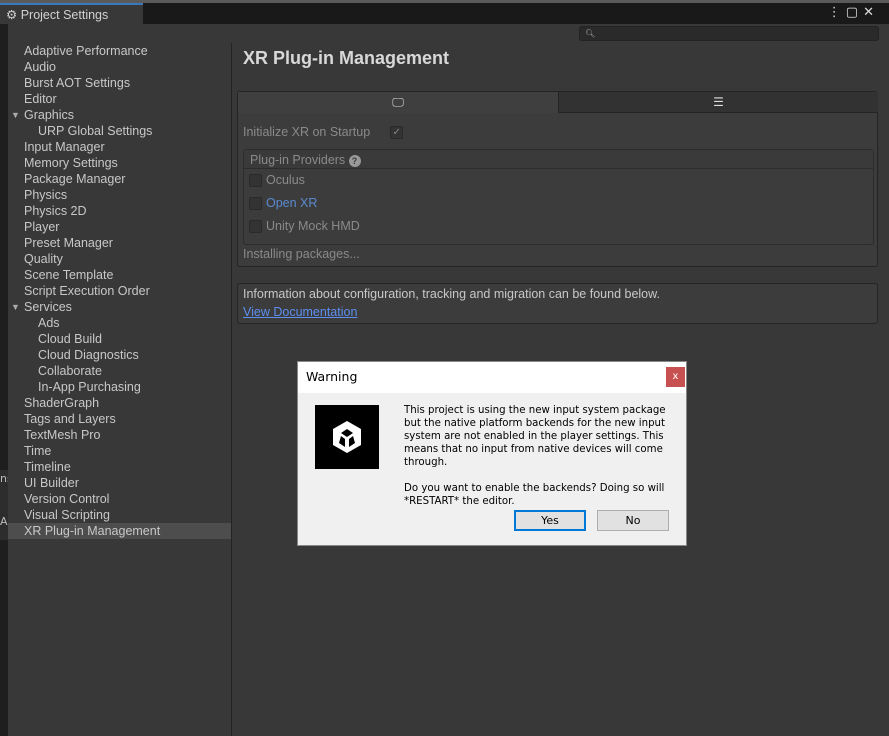 The height and width of the screenshot is (736, 889). What do you see at coordinates (119, 499) in the screenshot?
I see `sidebar-item: Version Control` at bounding box center [119, 499].